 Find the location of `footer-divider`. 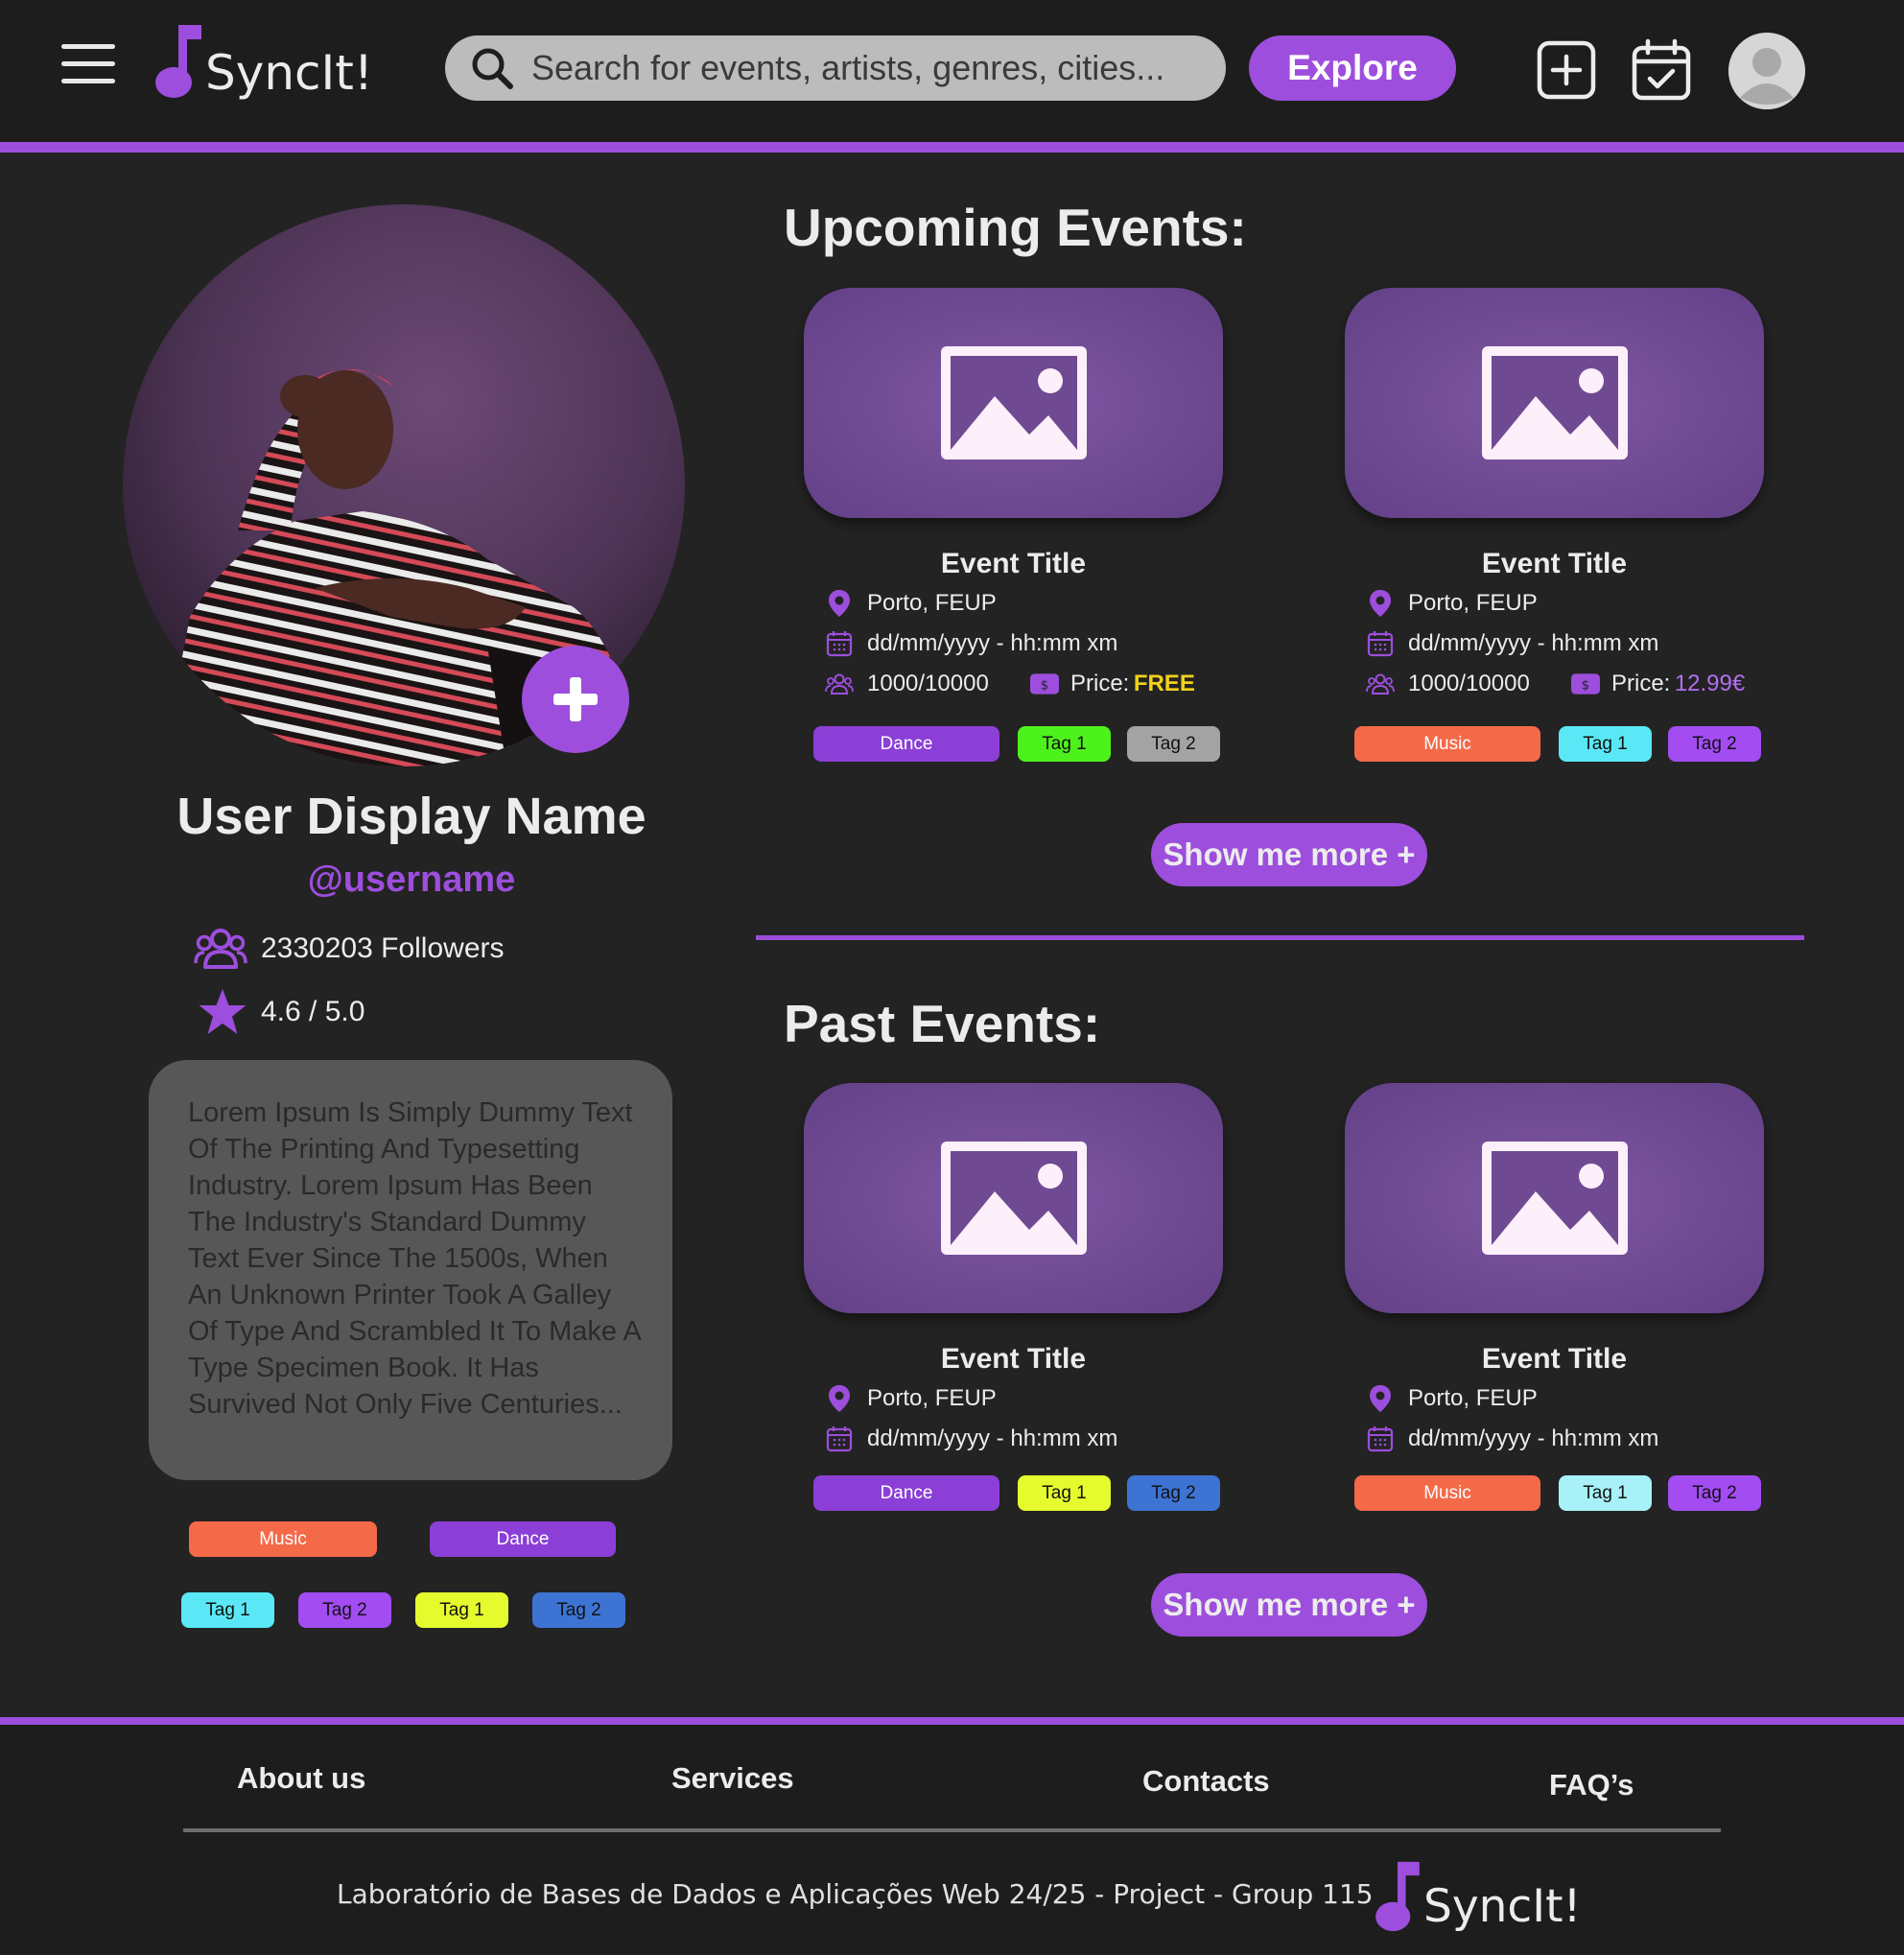

footer-divider is located at coordinates (952, 1830).